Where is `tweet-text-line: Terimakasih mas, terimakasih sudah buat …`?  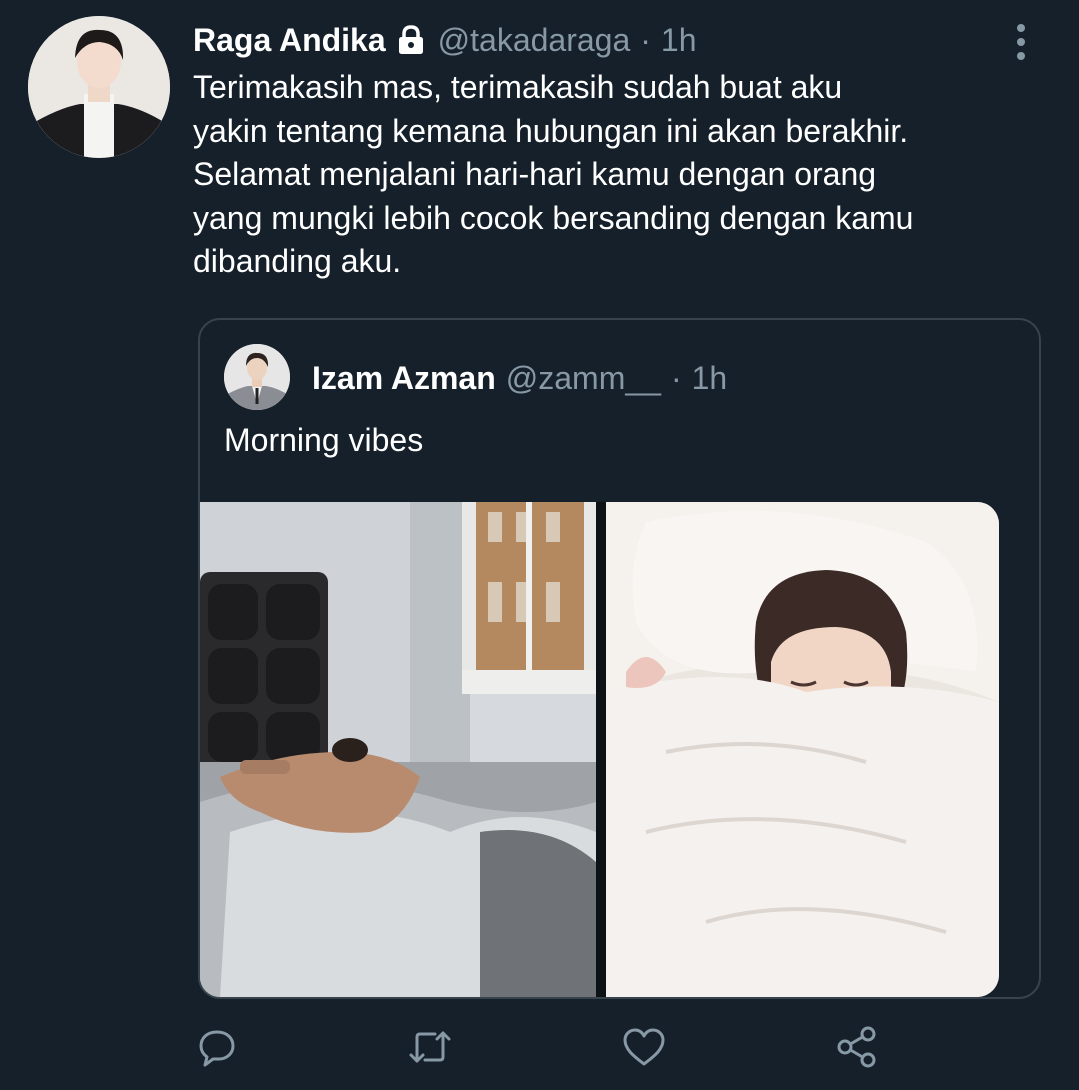 tweet-text-line: Terimakasih mas, terimakasih sudah buat … is located at coordinates (518, 87).